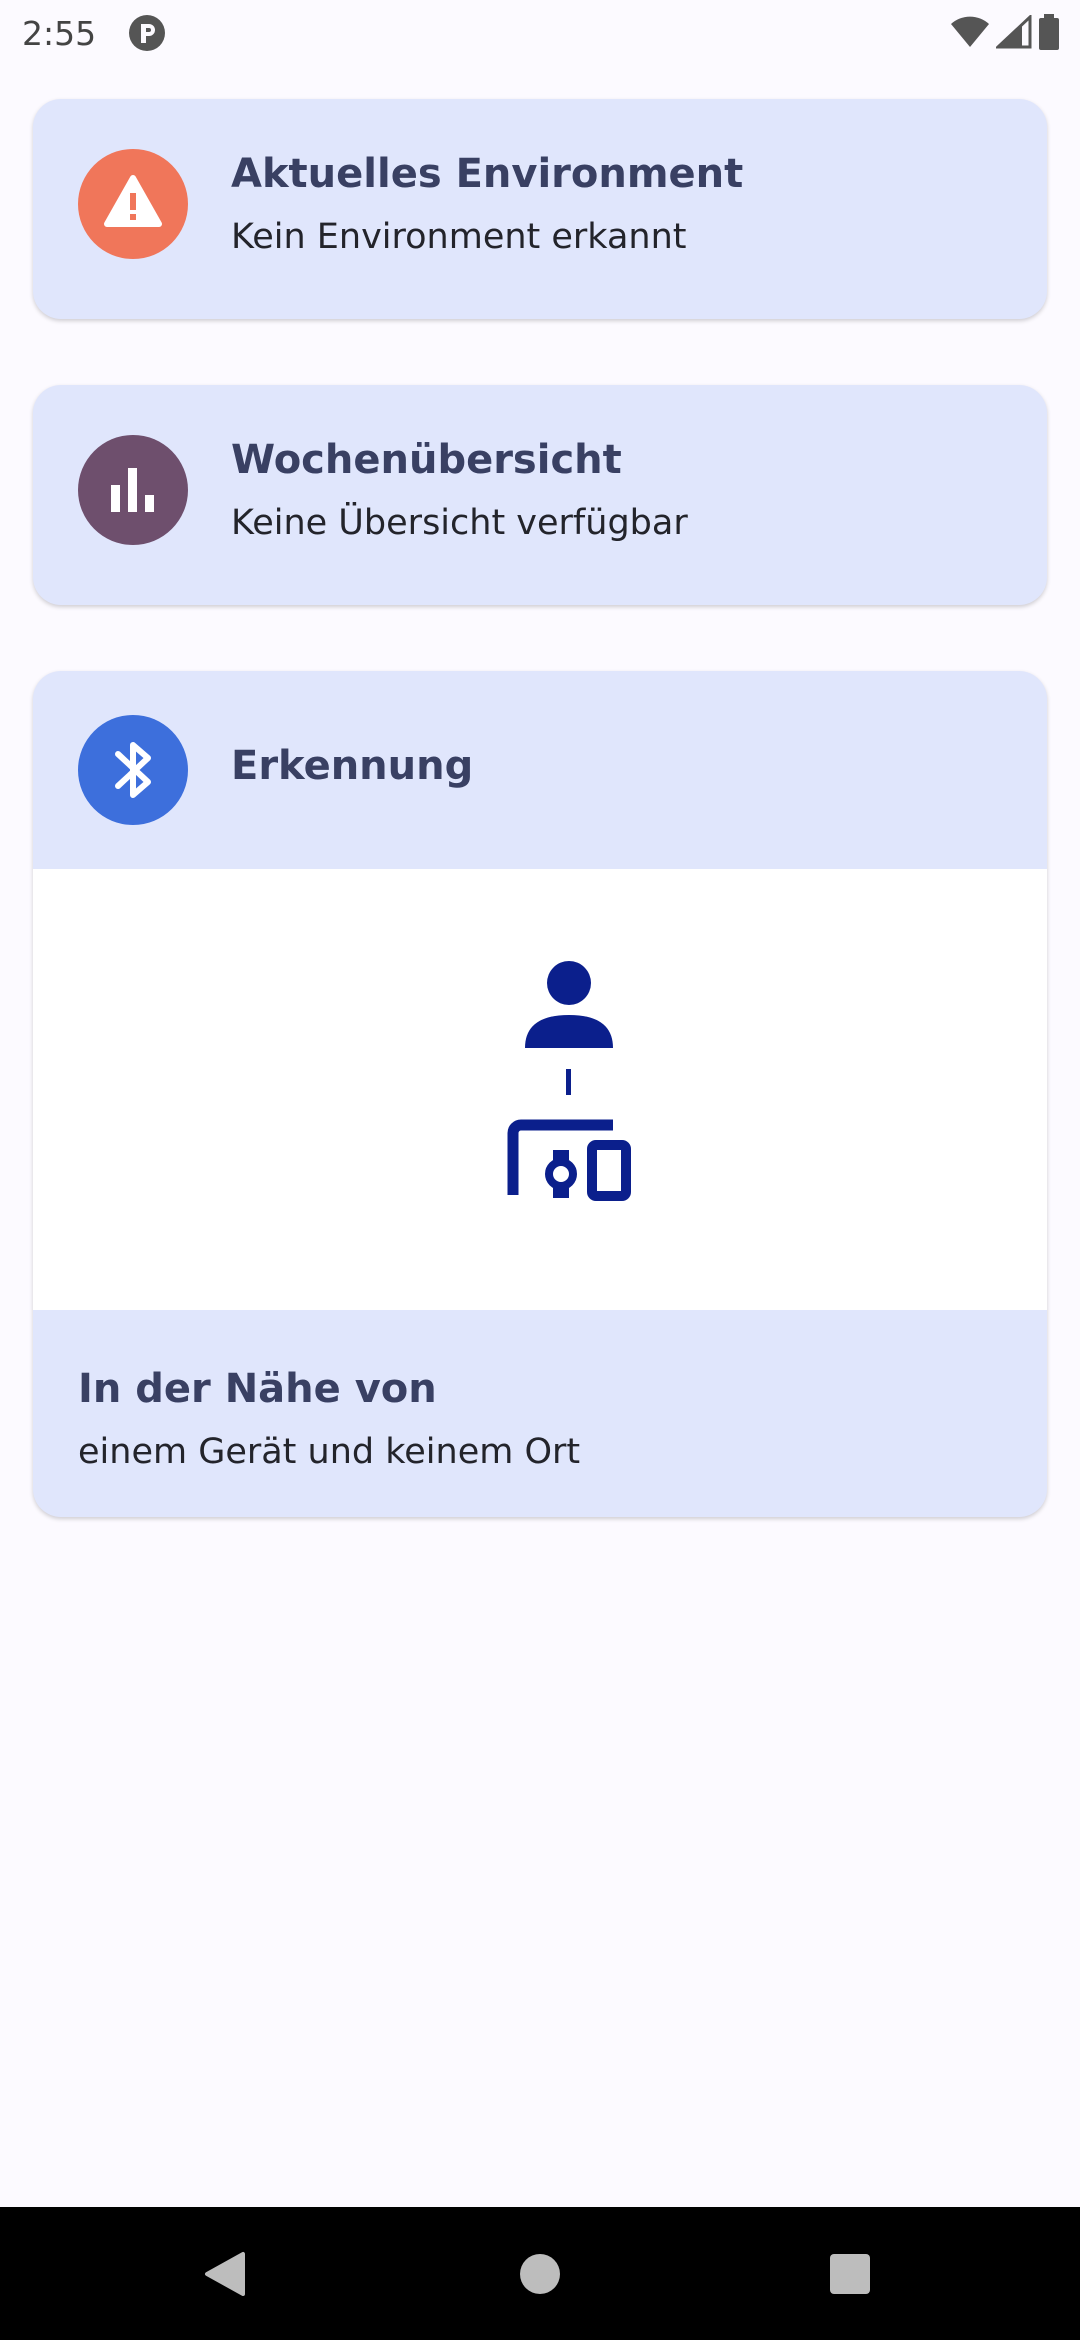 Image resolution: width=1080 pixels, height=2340 pixels. I want to click on nearby-title: In der Nähe von, so click(257, 1389).